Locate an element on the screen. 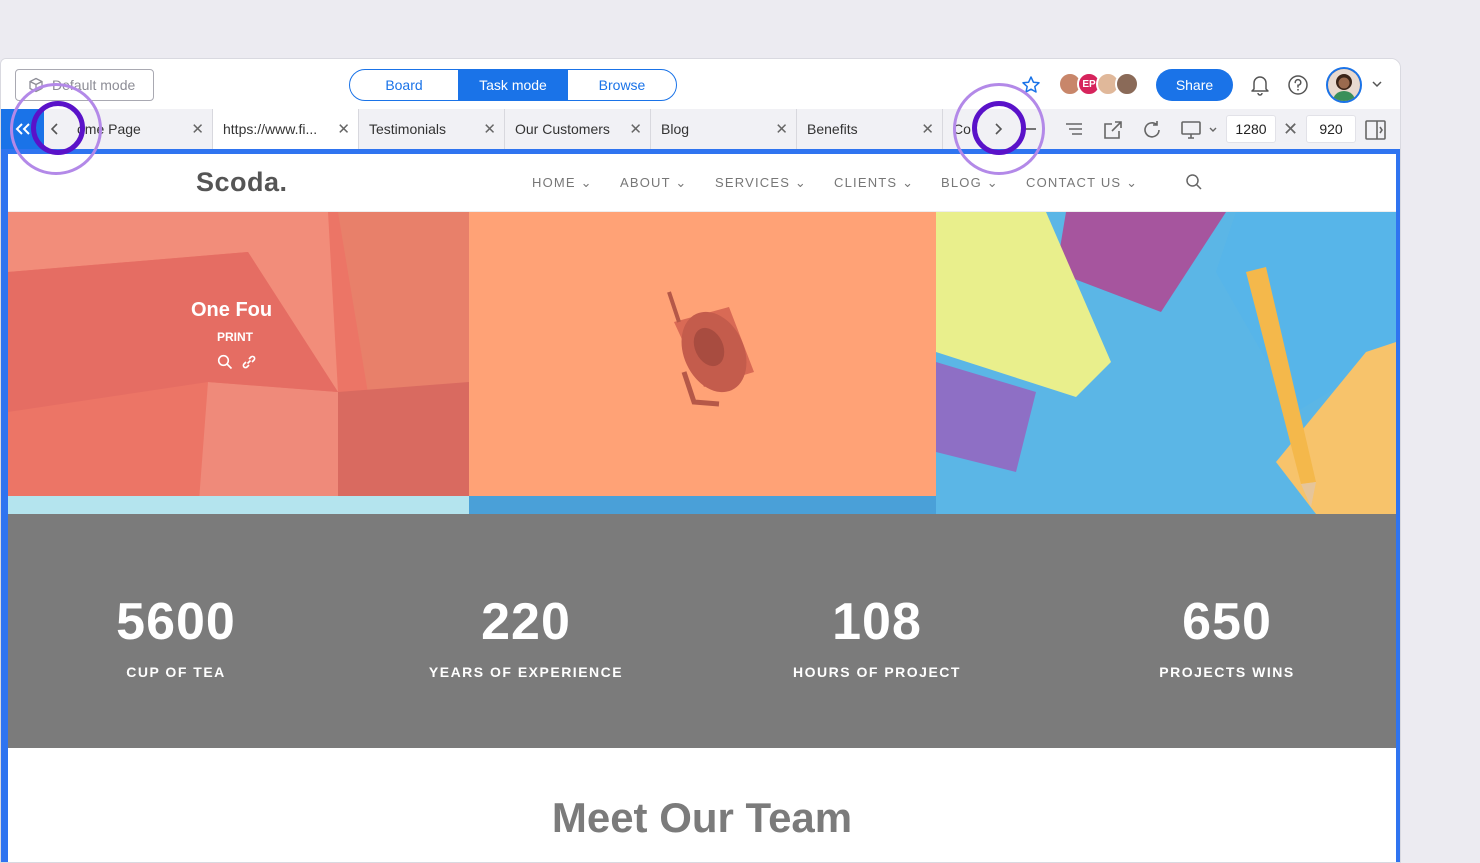  stat-number: 5600 is located at coordinates (176, 622).